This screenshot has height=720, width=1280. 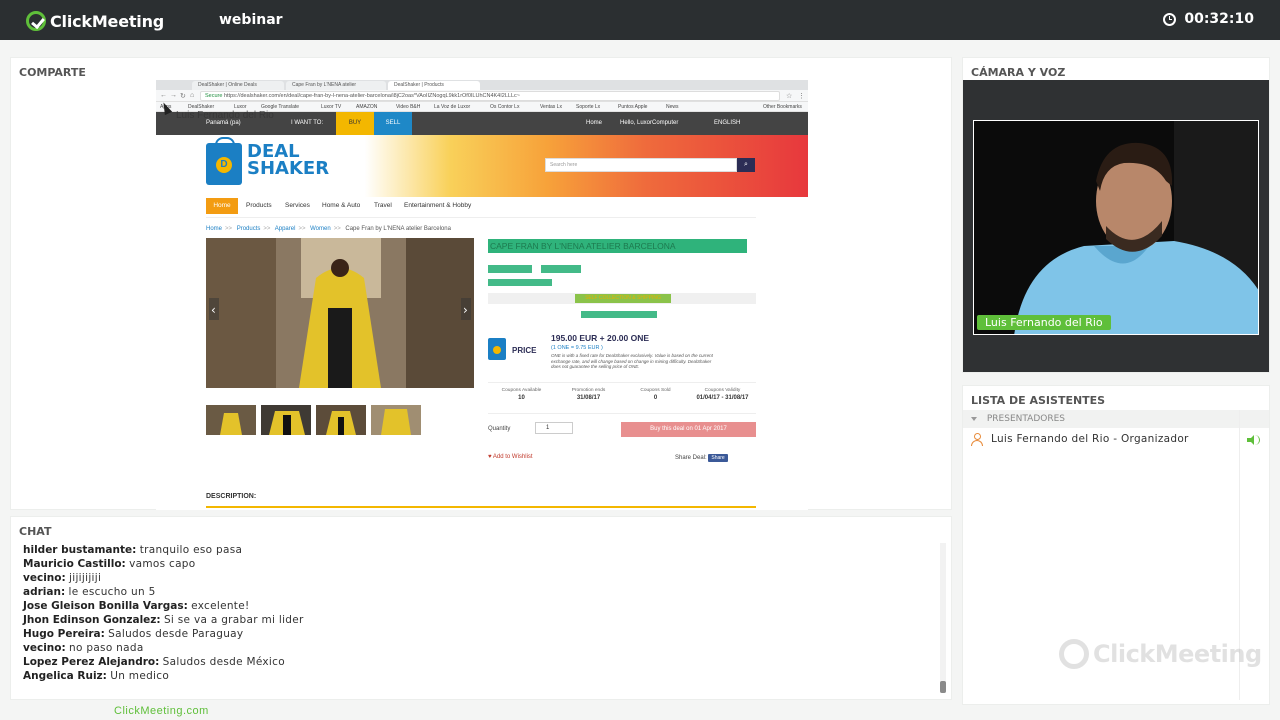 I want to click on chat-text: excelente!, so click(x=220, y=606).